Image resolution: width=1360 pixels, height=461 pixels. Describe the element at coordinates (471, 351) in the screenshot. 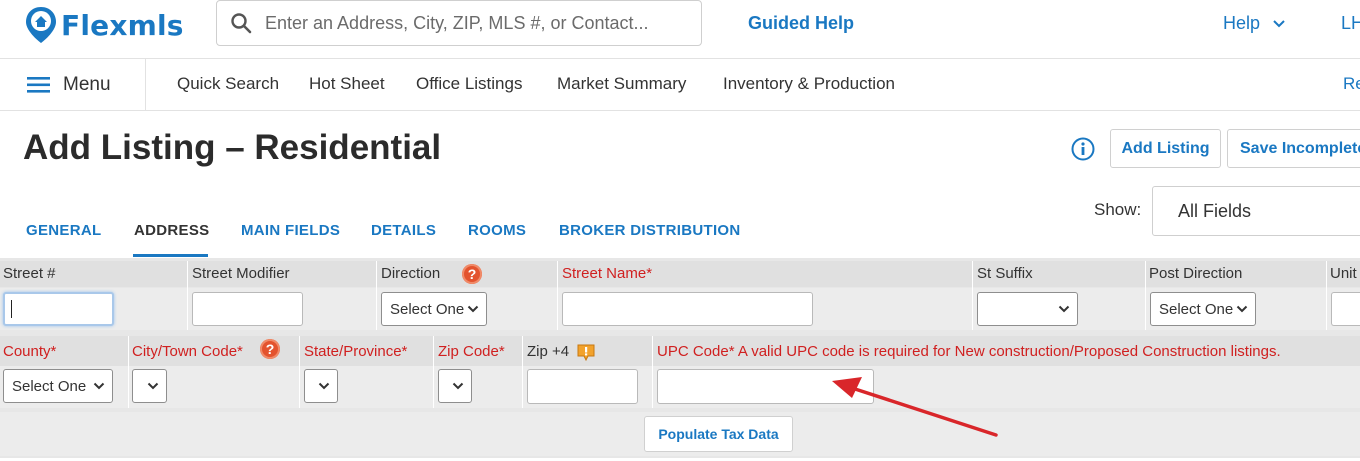

I see `label-zip-code: Zip Code*` at that location.